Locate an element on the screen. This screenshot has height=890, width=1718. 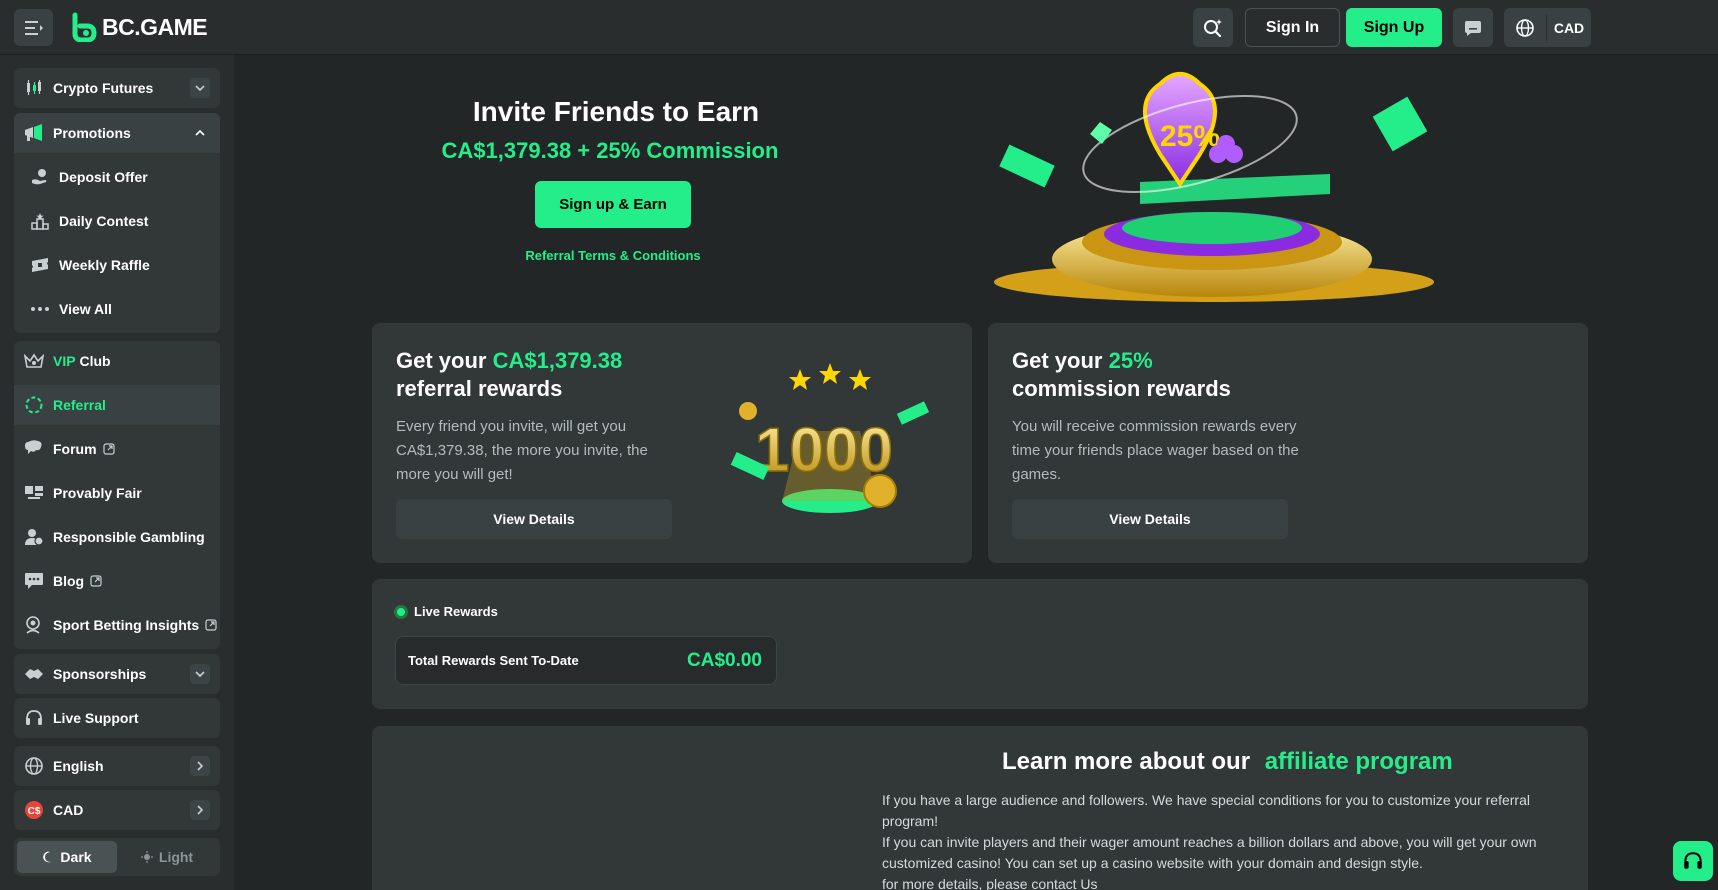
sidebar-item-label: Promotions is located at coordinates (92, 133).